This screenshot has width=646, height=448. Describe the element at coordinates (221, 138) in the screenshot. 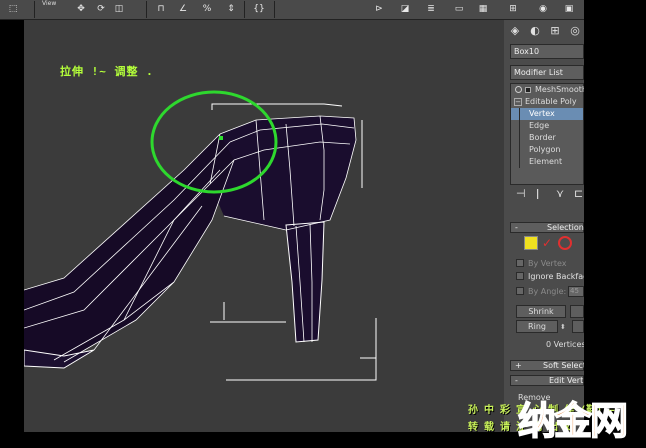

I see `selected-vertex` at that location.